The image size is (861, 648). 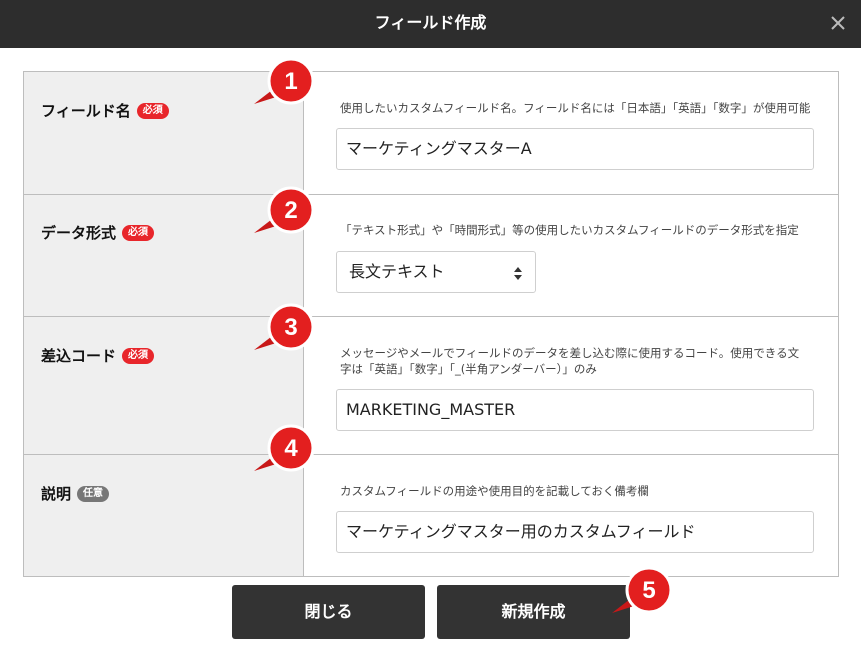 I want to click on data-type-label: データ形式 必須, so click(x=98, y=232).